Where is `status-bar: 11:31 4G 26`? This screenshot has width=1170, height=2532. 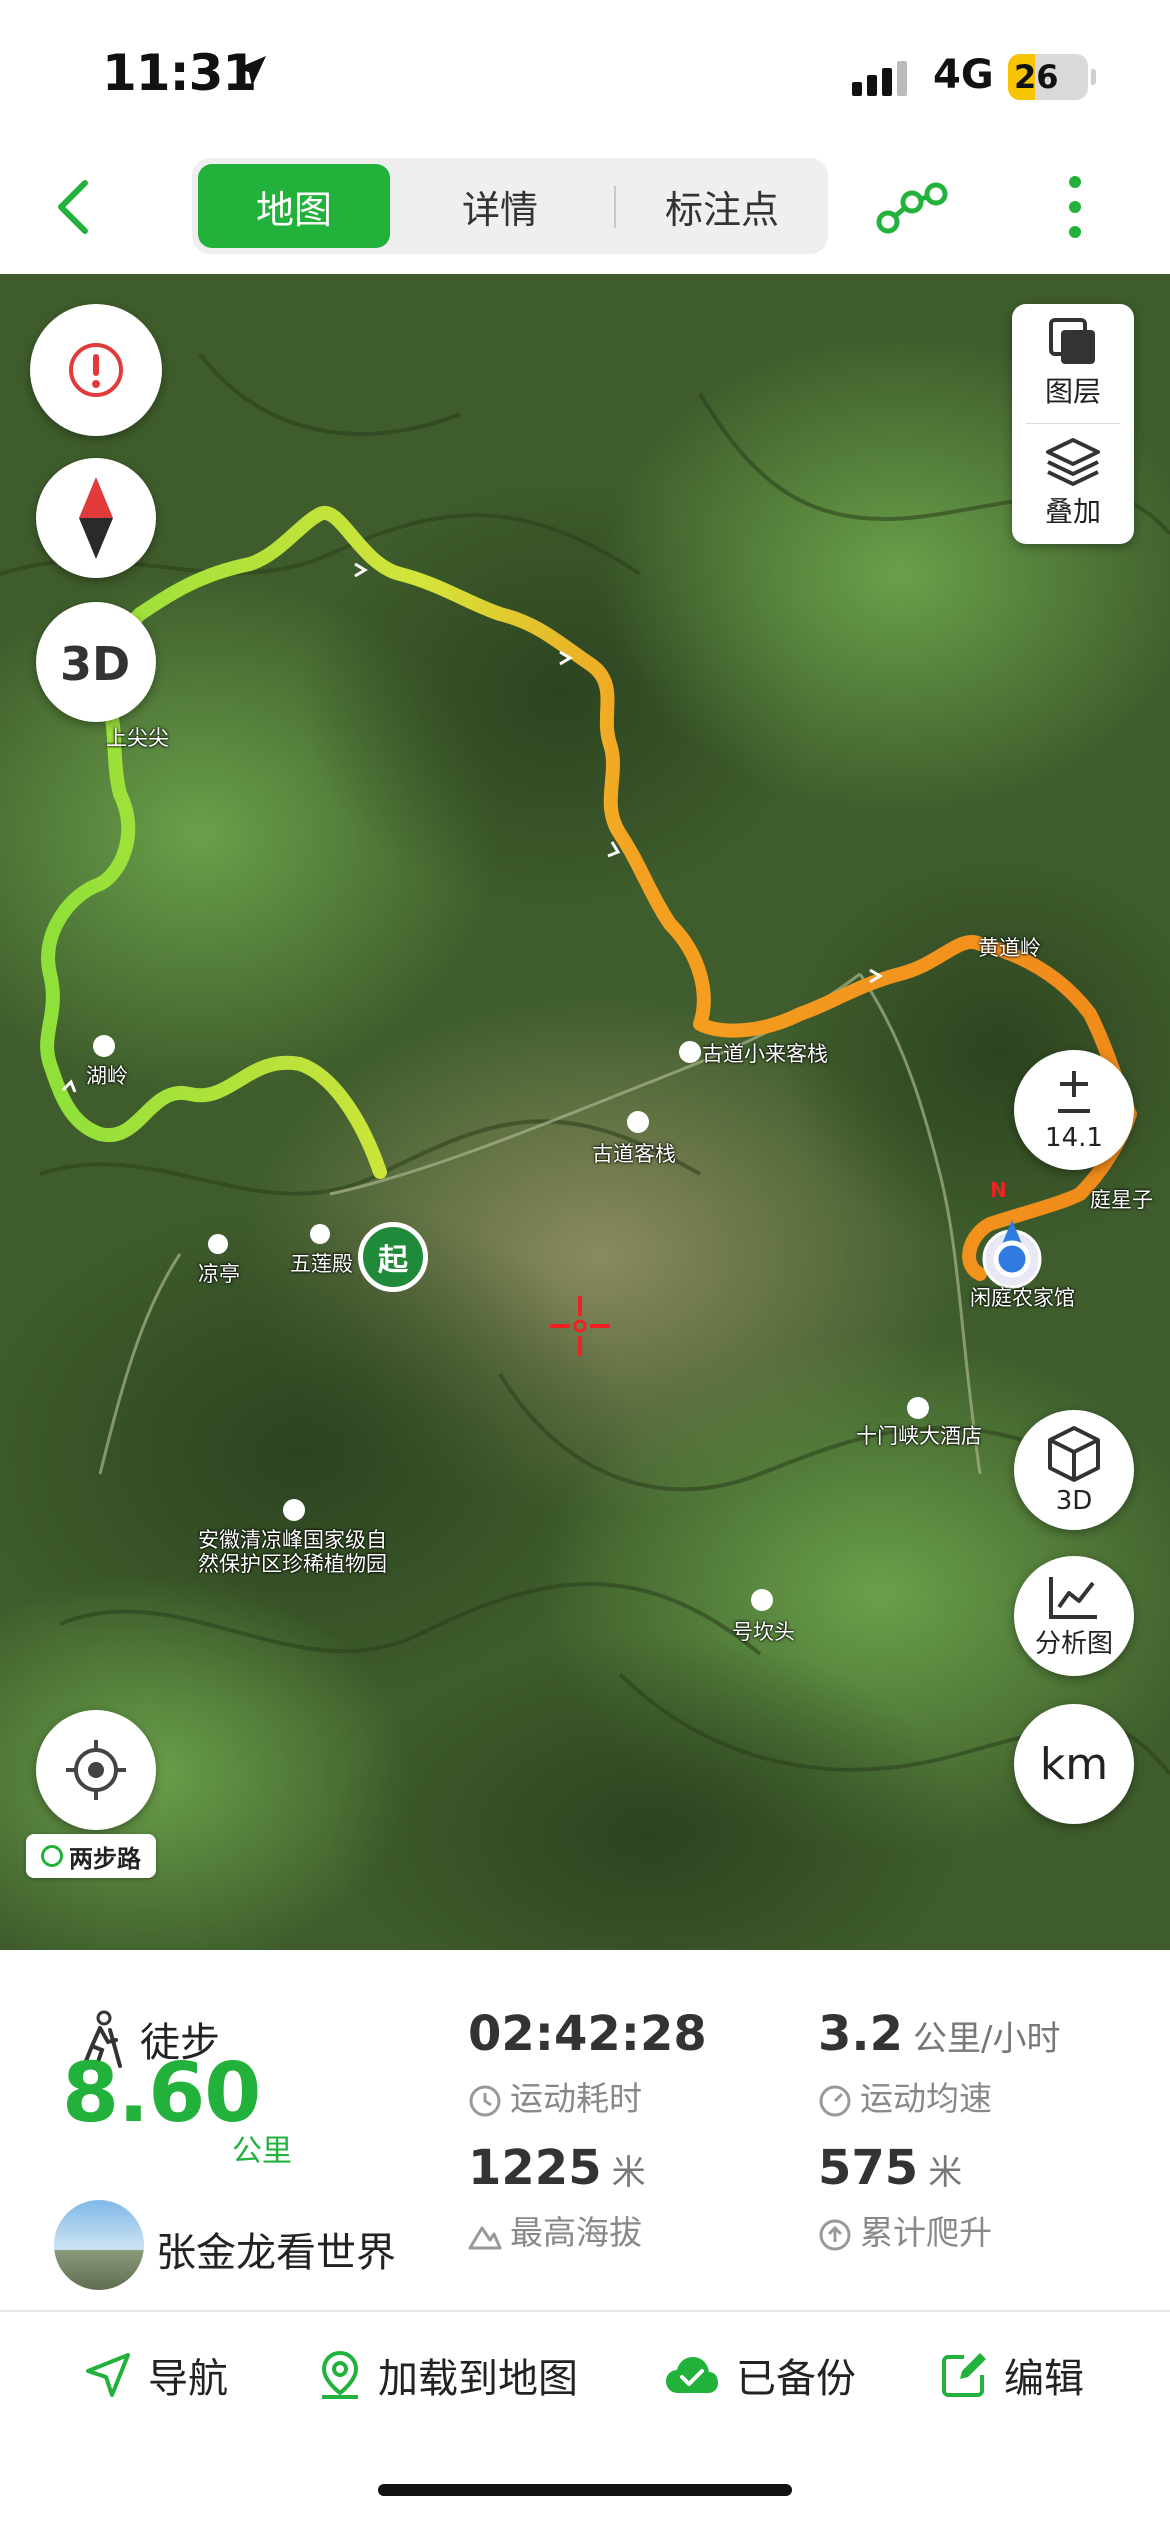 status-bar: 11:31 4G 26 is located at coordinates (585, 75).